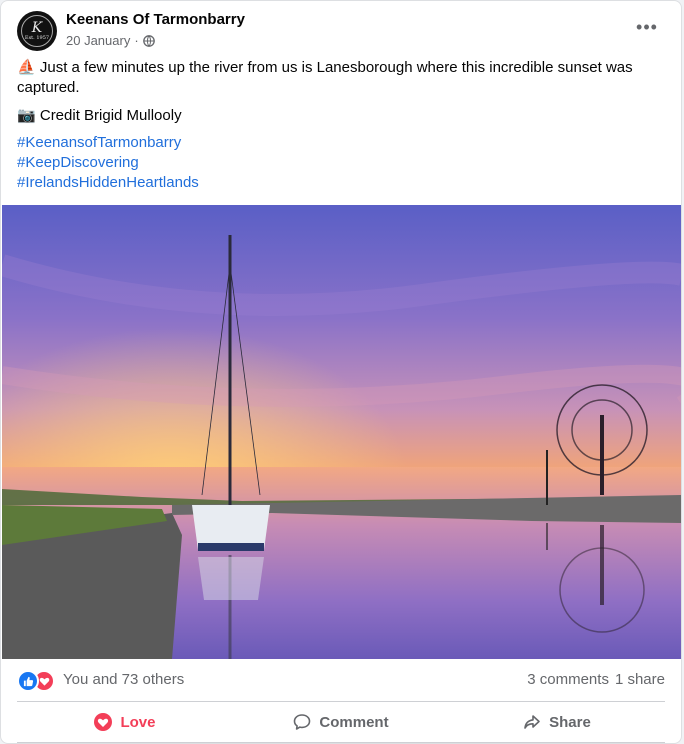 Image resolution: width=684 pixels, height=744 pixels. I want to click on share-button: Share, so click(557, 722).